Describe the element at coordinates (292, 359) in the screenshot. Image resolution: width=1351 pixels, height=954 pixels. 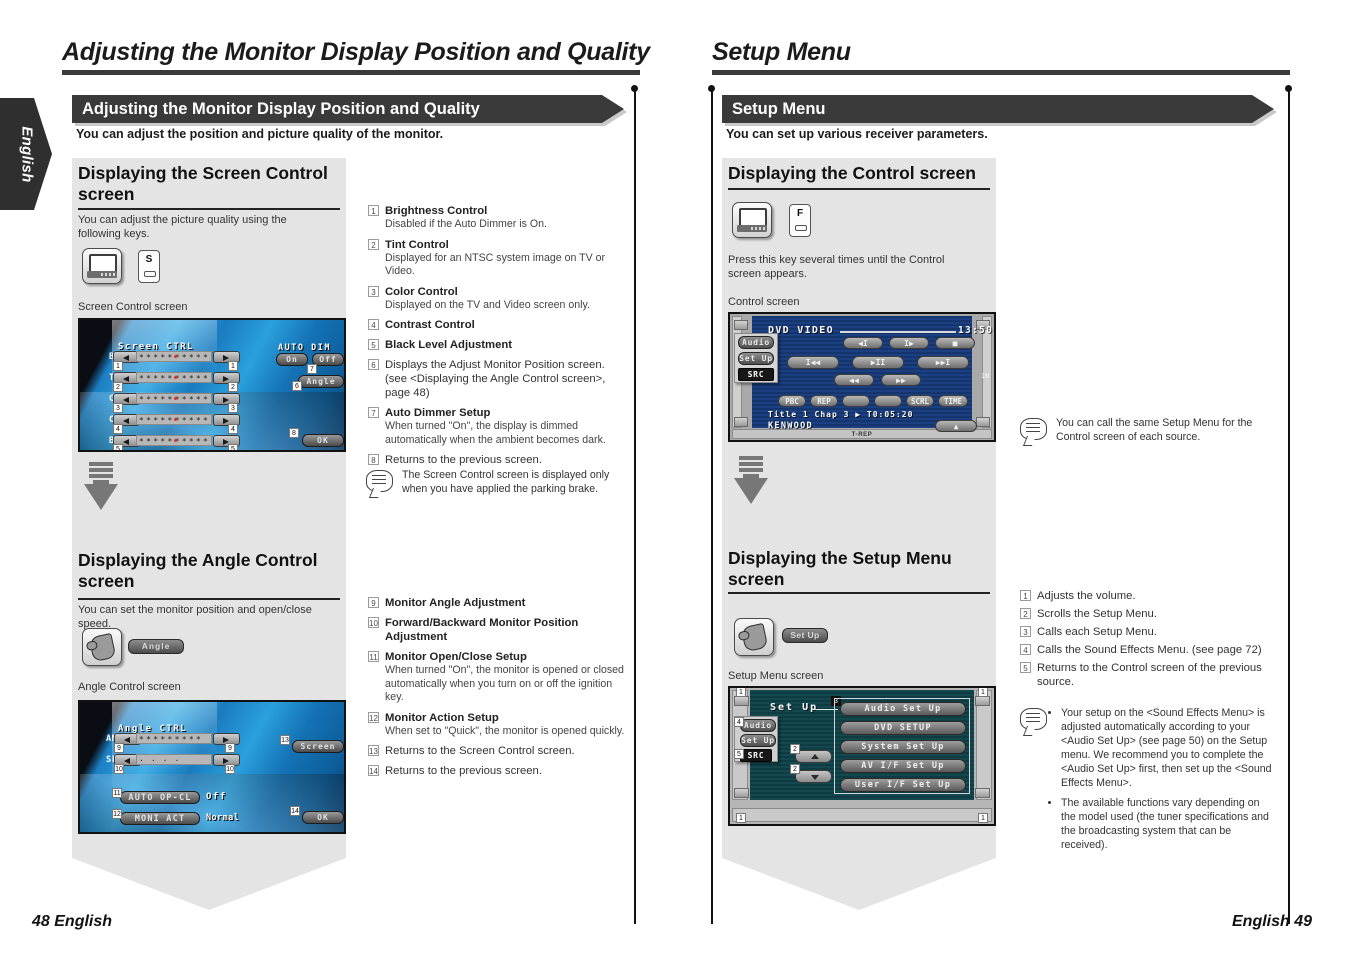
I see `auto-dim-on-button: On` at that location.